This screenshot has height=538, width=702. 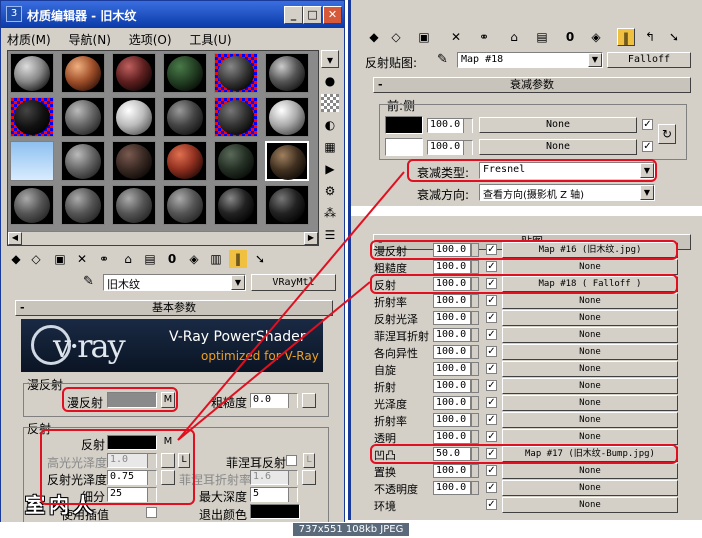 What do you see at coordinates (274, 361) in the screenshot?
I see `arrow-line-to-reflect` at bounding box center [274, 361].